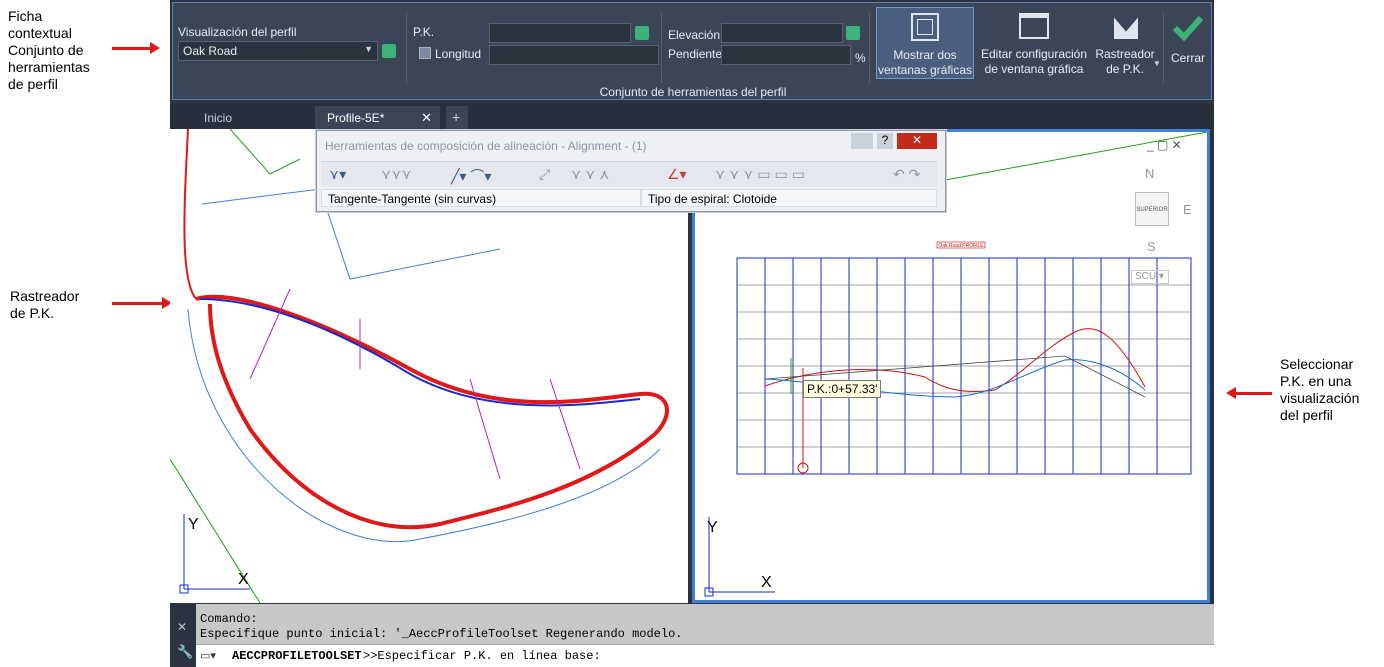 The width and height of the screenshot is (1384, 667). I want to click on check-icon, so click(1188, 28).